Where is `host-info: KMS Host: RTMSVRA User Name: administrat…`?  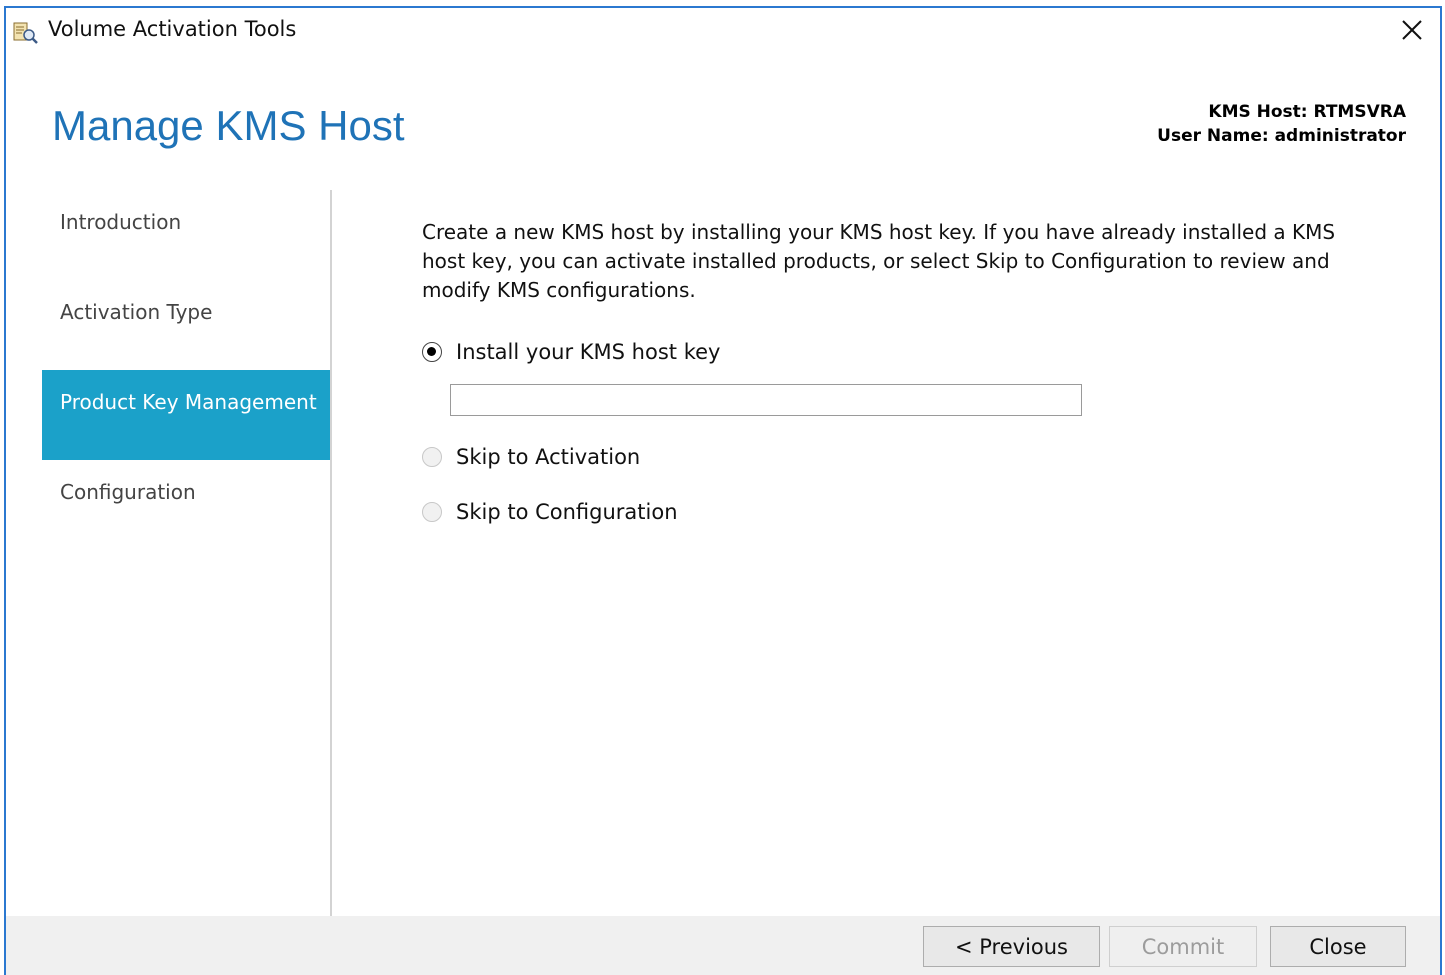
host-info: KMS Host: RTMSVRA User Name: administrat… is located at coordinates (1281, 124).